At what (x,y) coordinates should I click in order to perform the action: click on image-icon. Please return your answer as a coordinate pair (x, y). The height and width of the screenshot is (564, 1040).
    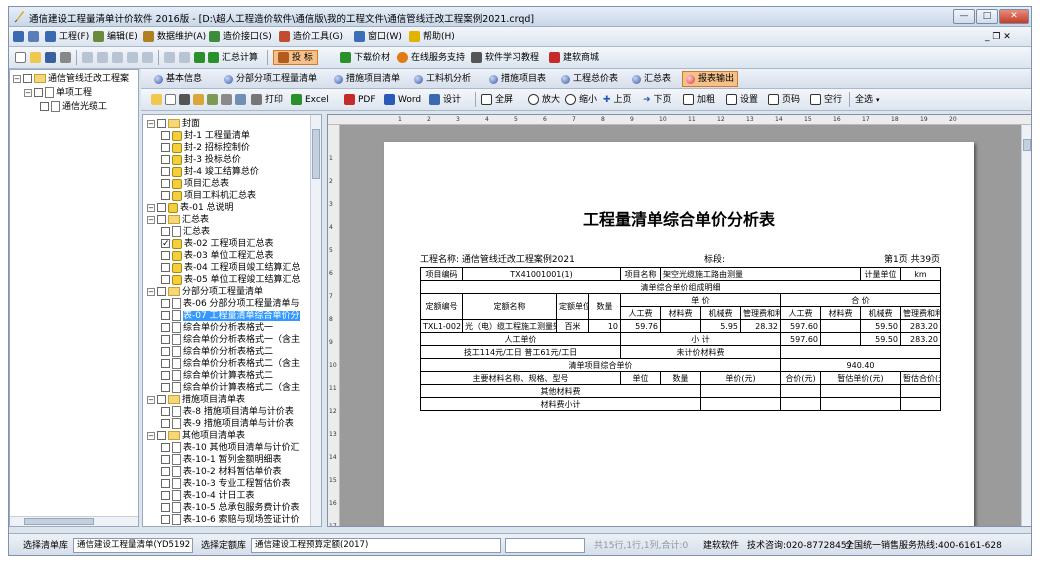
    Looking at the image, I should click on (240, 99).